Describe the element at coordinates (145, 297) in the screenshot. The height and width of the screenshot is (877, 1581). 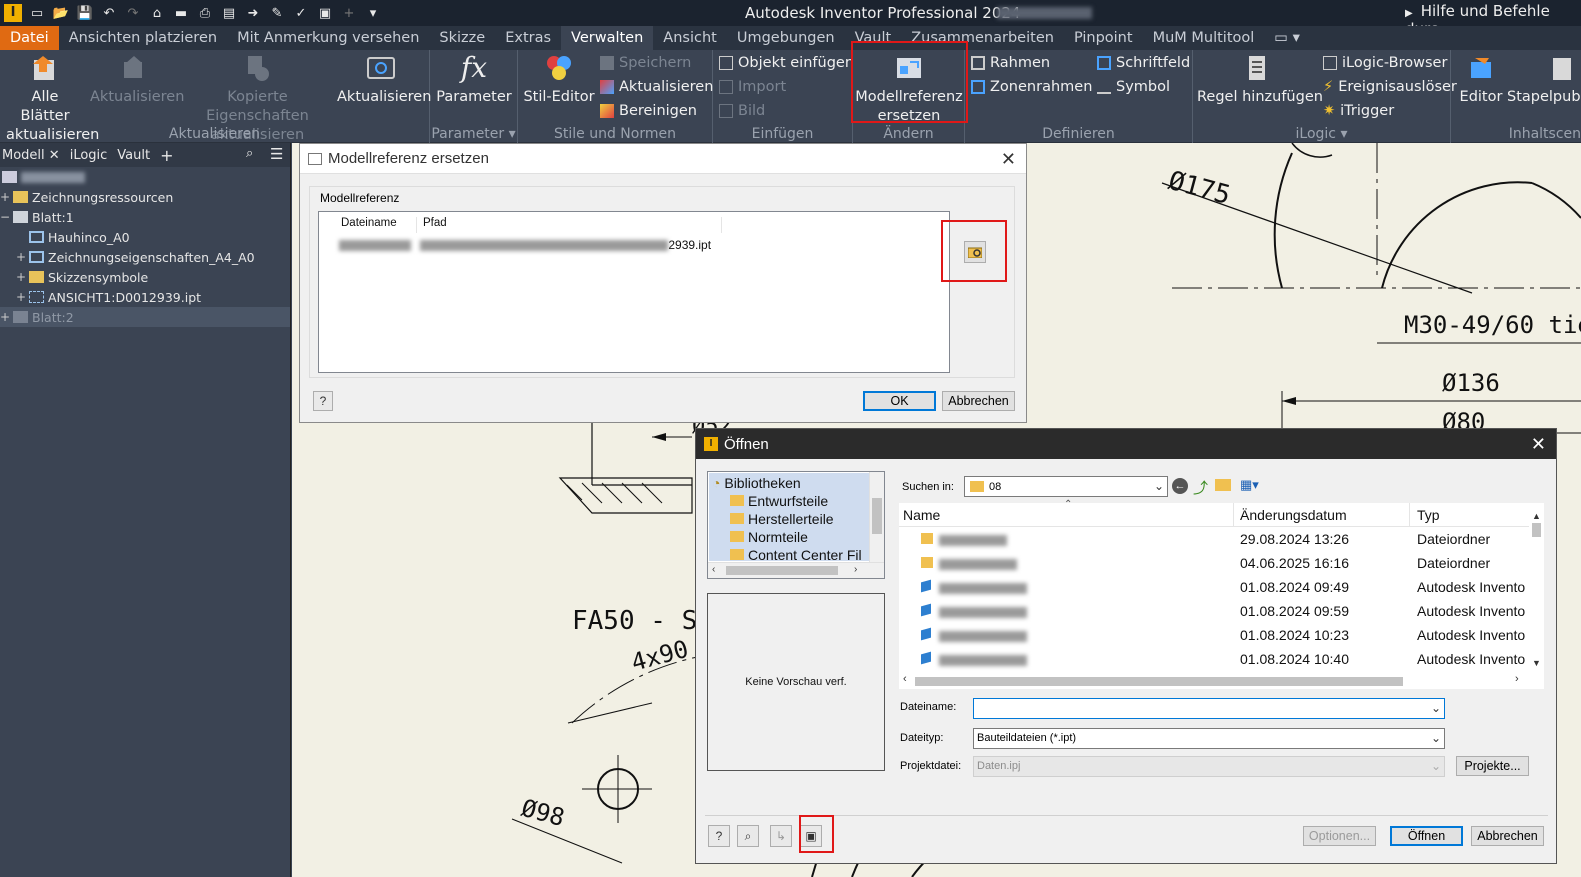
I see `tree-item-ansicht1: + ANSICHT1:D0012939.ipt` at that location.